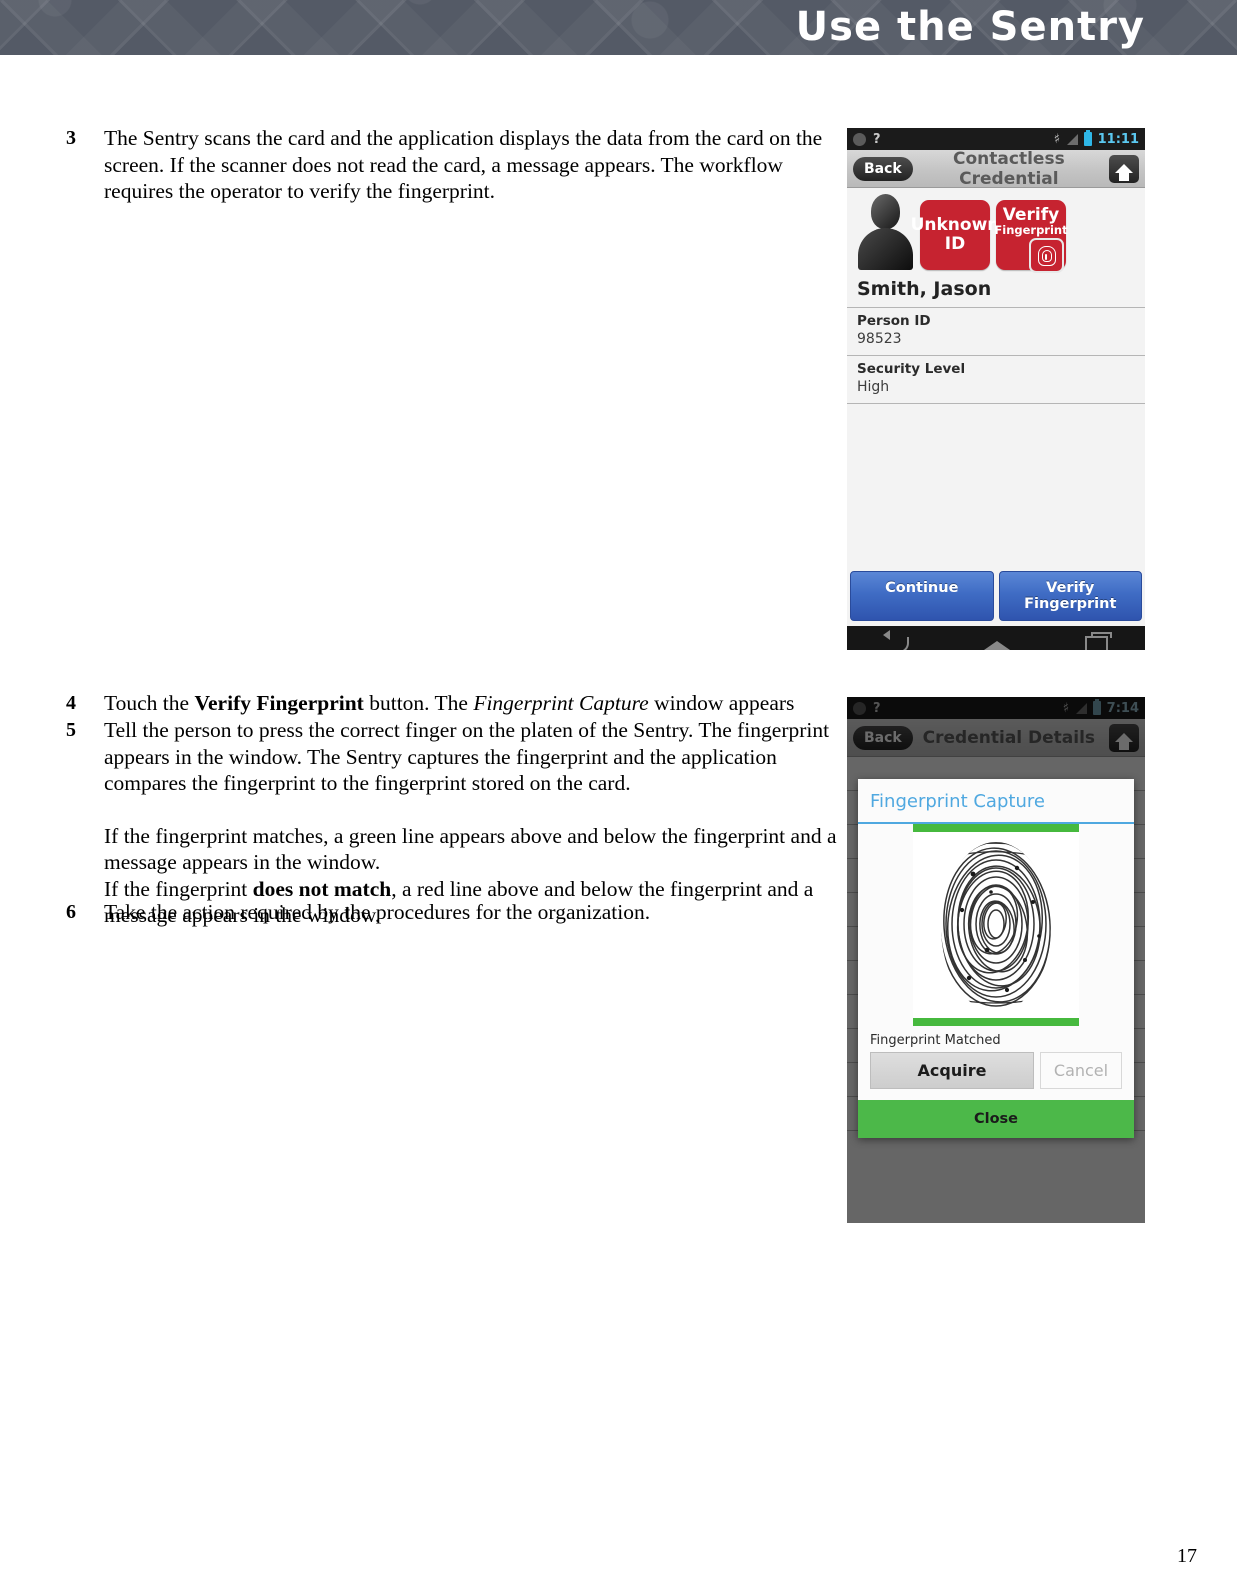  I want to click on status-clock: 11:11, so click(1118, 139).